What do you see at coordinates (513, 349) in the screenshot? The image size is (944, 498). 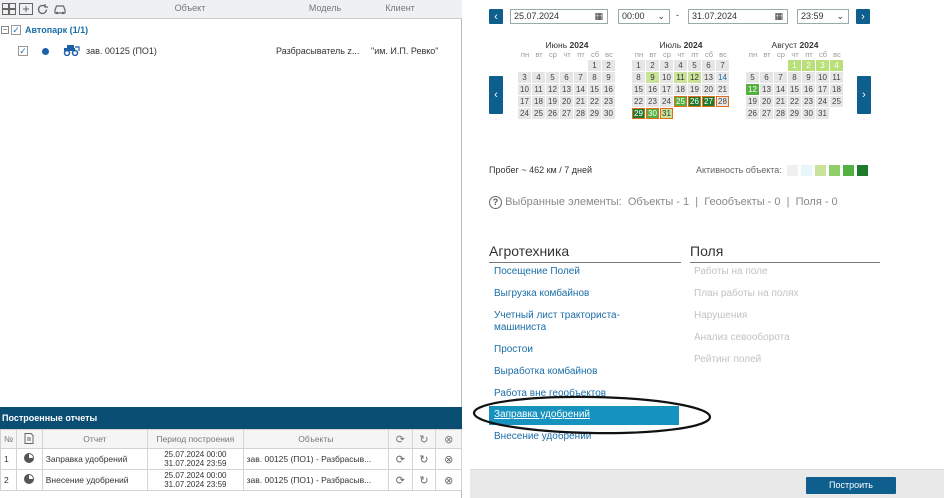 I see `report-link-downtime: Простои` at bounding box center [513, 349].